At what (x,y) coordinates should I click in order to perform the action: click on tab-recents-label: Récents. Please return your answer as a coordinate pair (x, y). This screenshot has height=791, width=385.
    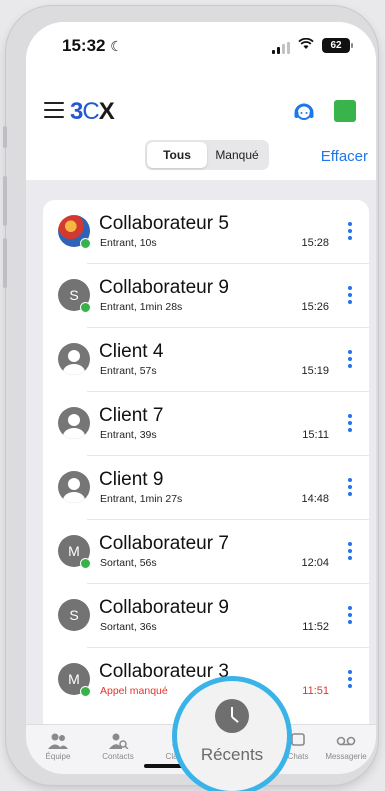
    Looking at the image, I should click on (232, 754).